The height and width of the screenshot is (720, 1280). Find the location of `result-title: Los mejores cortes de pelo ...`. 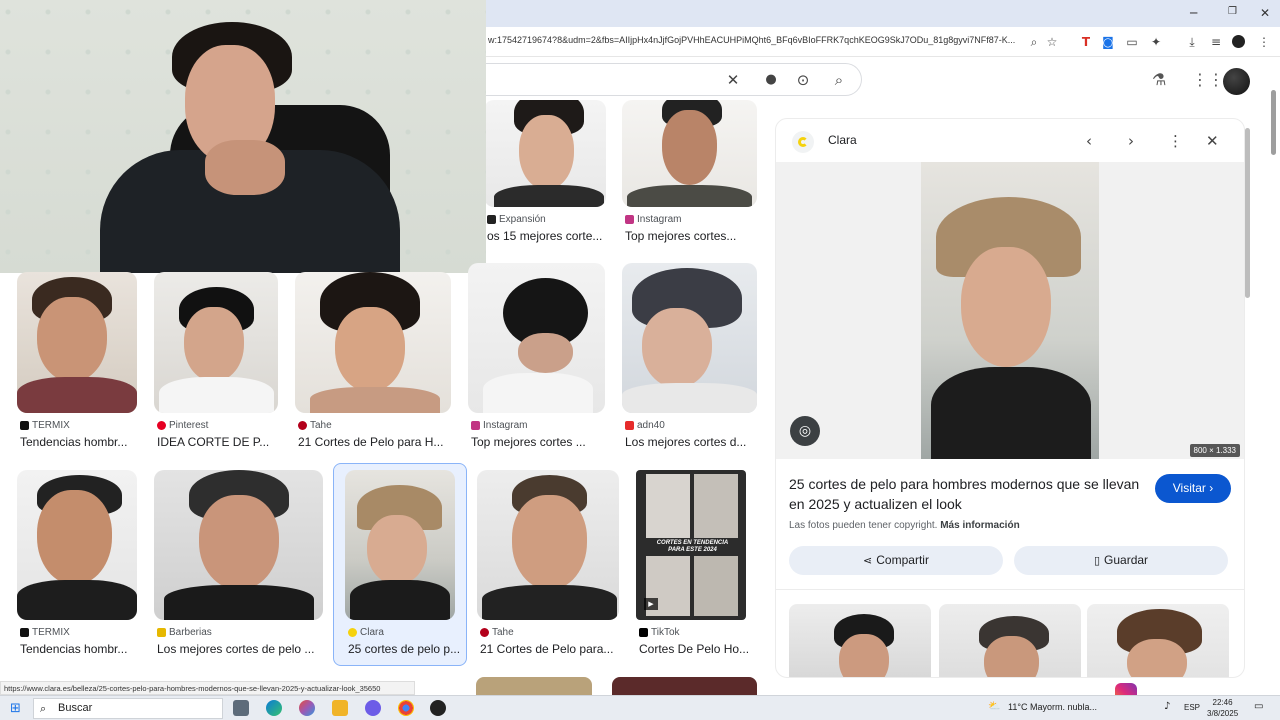

result-title: Los mejores cortes de pelo ... is located at coordinates (241, 649).